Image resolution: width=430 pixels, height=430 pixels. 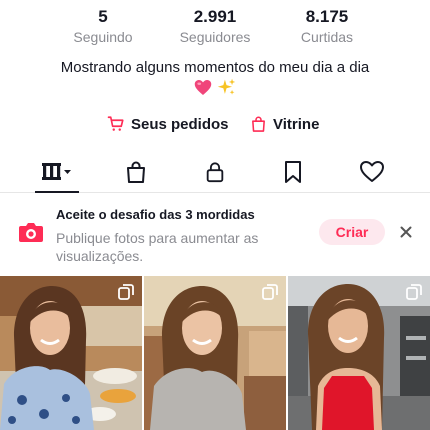 I want to click on grid-icon, so click(x=56, y=171).